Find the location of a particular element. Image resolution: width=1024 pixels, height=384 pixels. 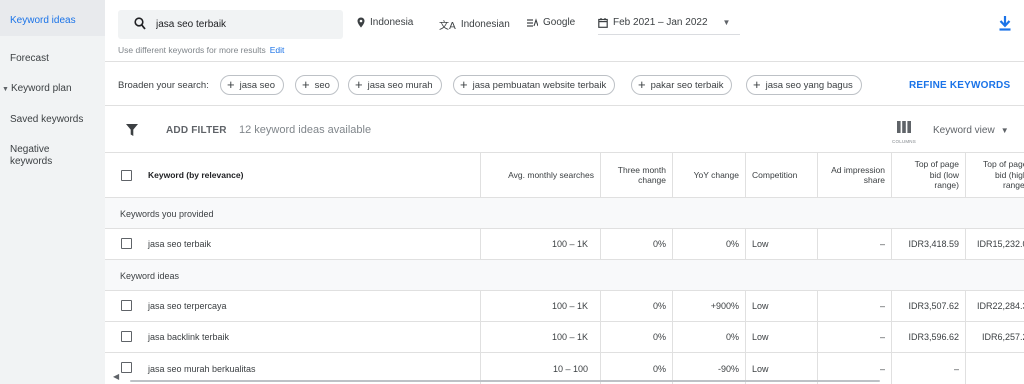

header-ad-impression-share: Ad impression share is located at coordinates (851, 175).